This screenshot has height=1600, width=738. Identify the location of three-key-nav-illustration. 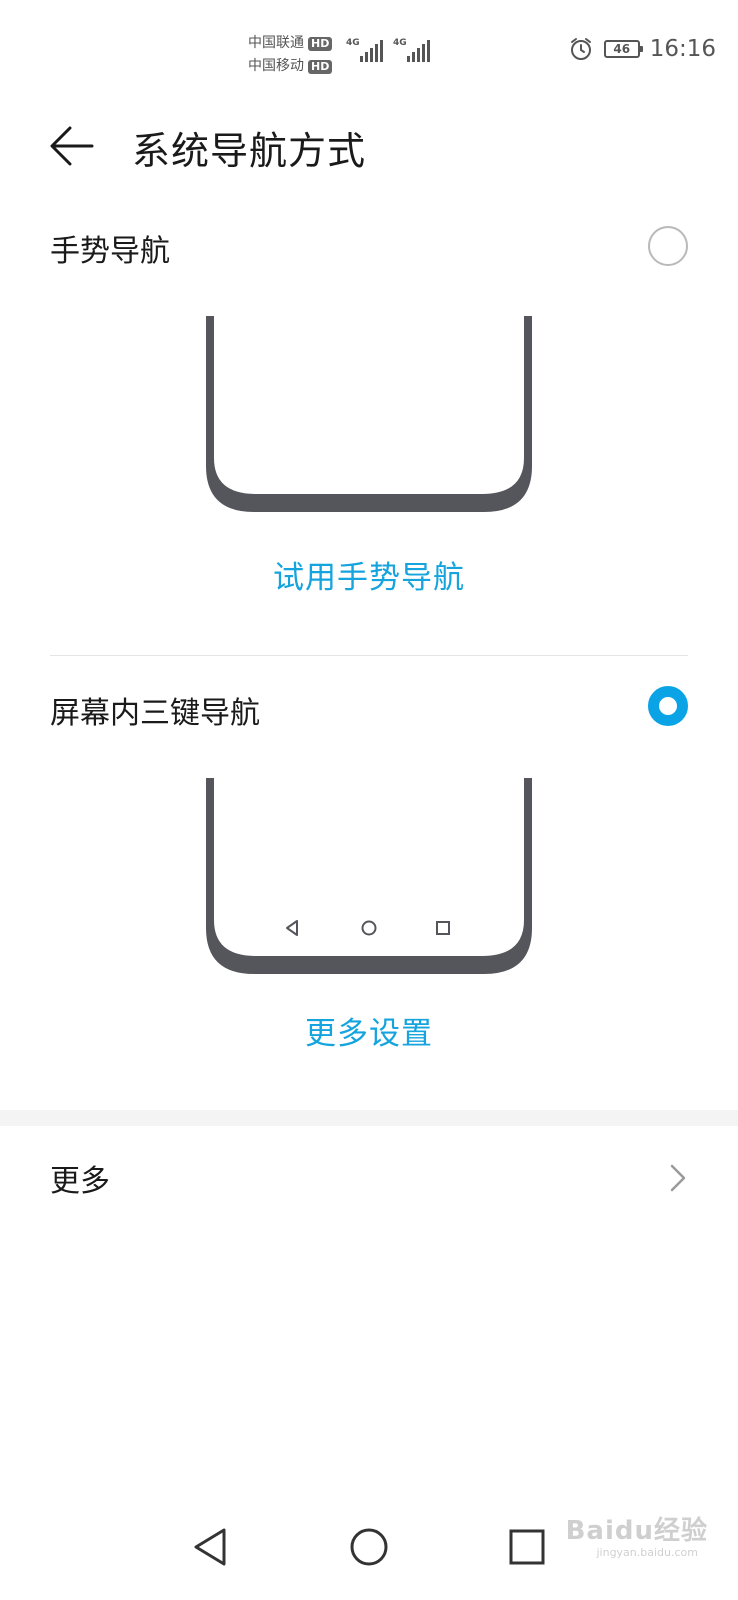
(369, 876).